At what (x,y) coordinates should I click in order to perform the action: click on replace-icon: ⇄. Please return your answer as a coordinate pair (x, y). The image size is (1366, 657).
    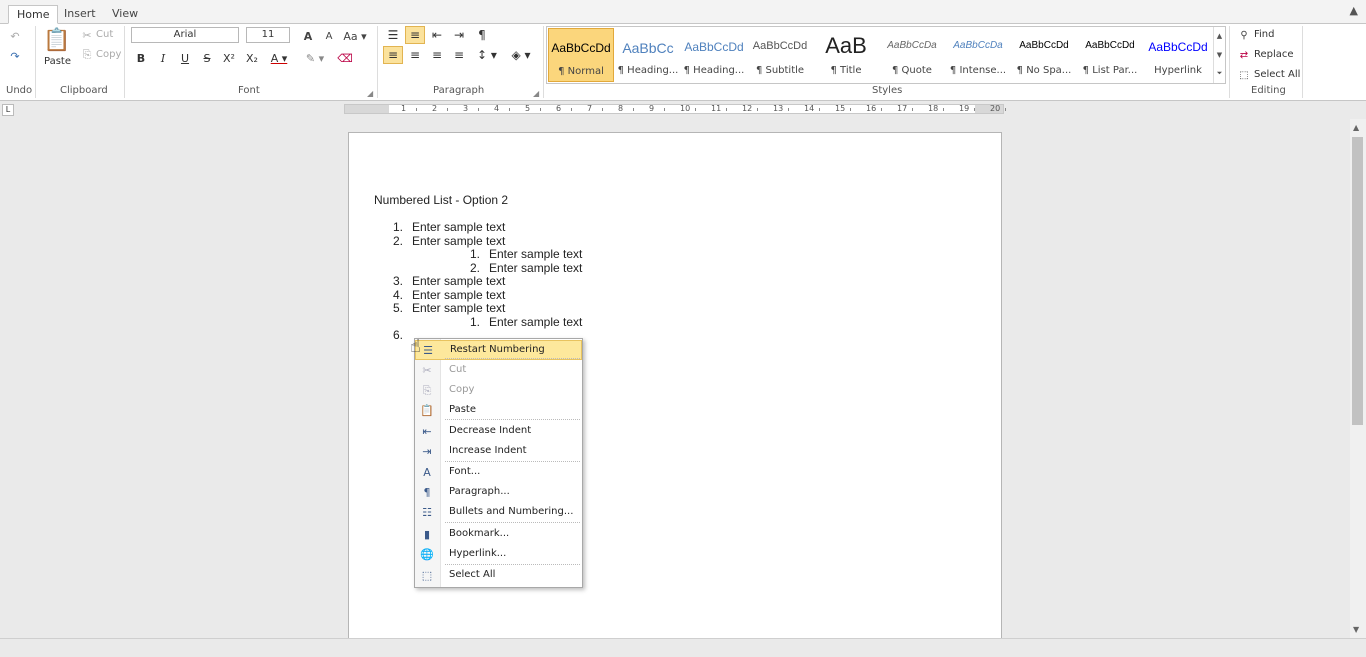
    Looking at the image, I should click on (1244, 55).